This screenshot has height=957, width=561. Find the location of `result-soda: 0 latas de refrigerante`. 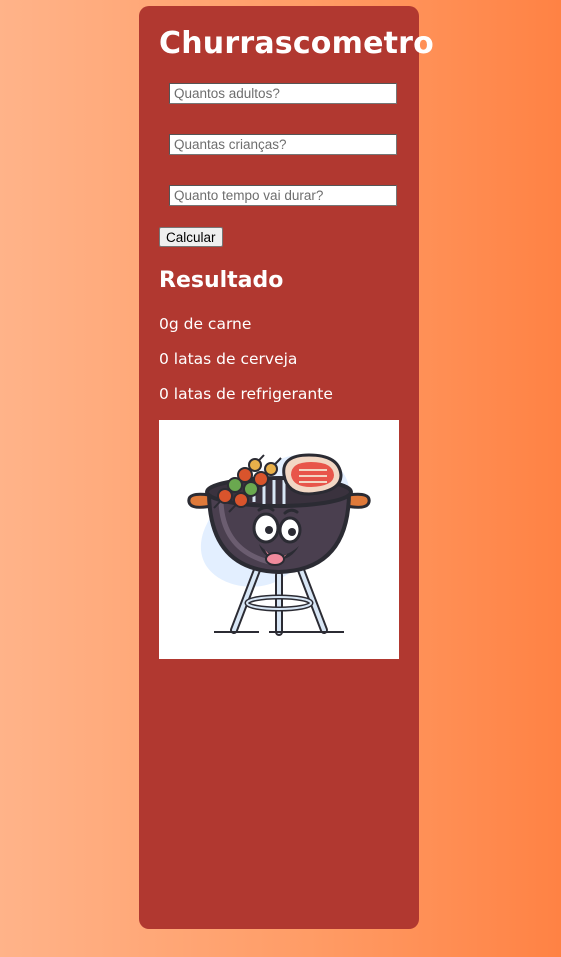

result-soda: 0 latas de refrigerante is located at coordinates (246, 394).